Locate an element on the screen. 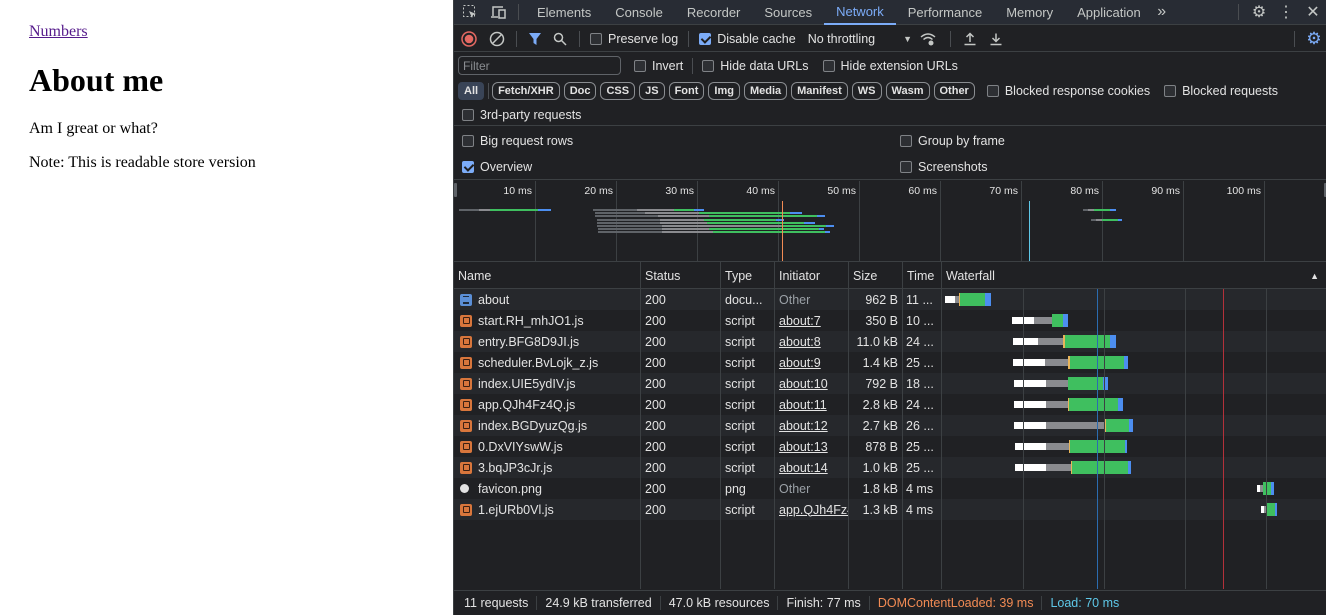  type-filter-css: CSS is located at coordinates (618, 91).